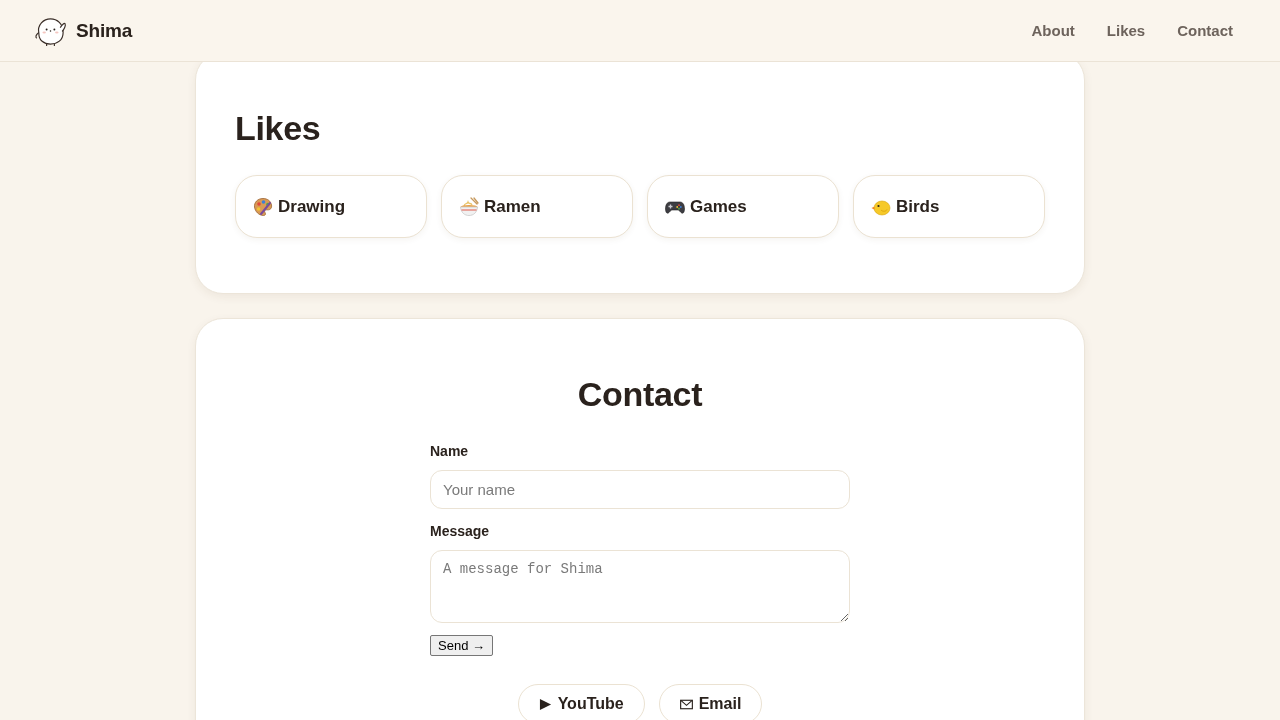  Describe the element at coordinates (1053, 30) in the screenshot. I see `nav-link: About` at that location.